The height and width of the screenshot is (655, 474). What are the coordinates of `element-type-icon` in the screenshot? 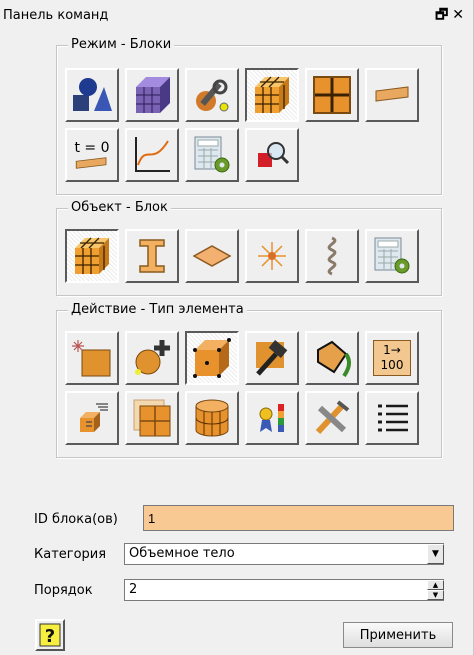 It's located at (212, 358).